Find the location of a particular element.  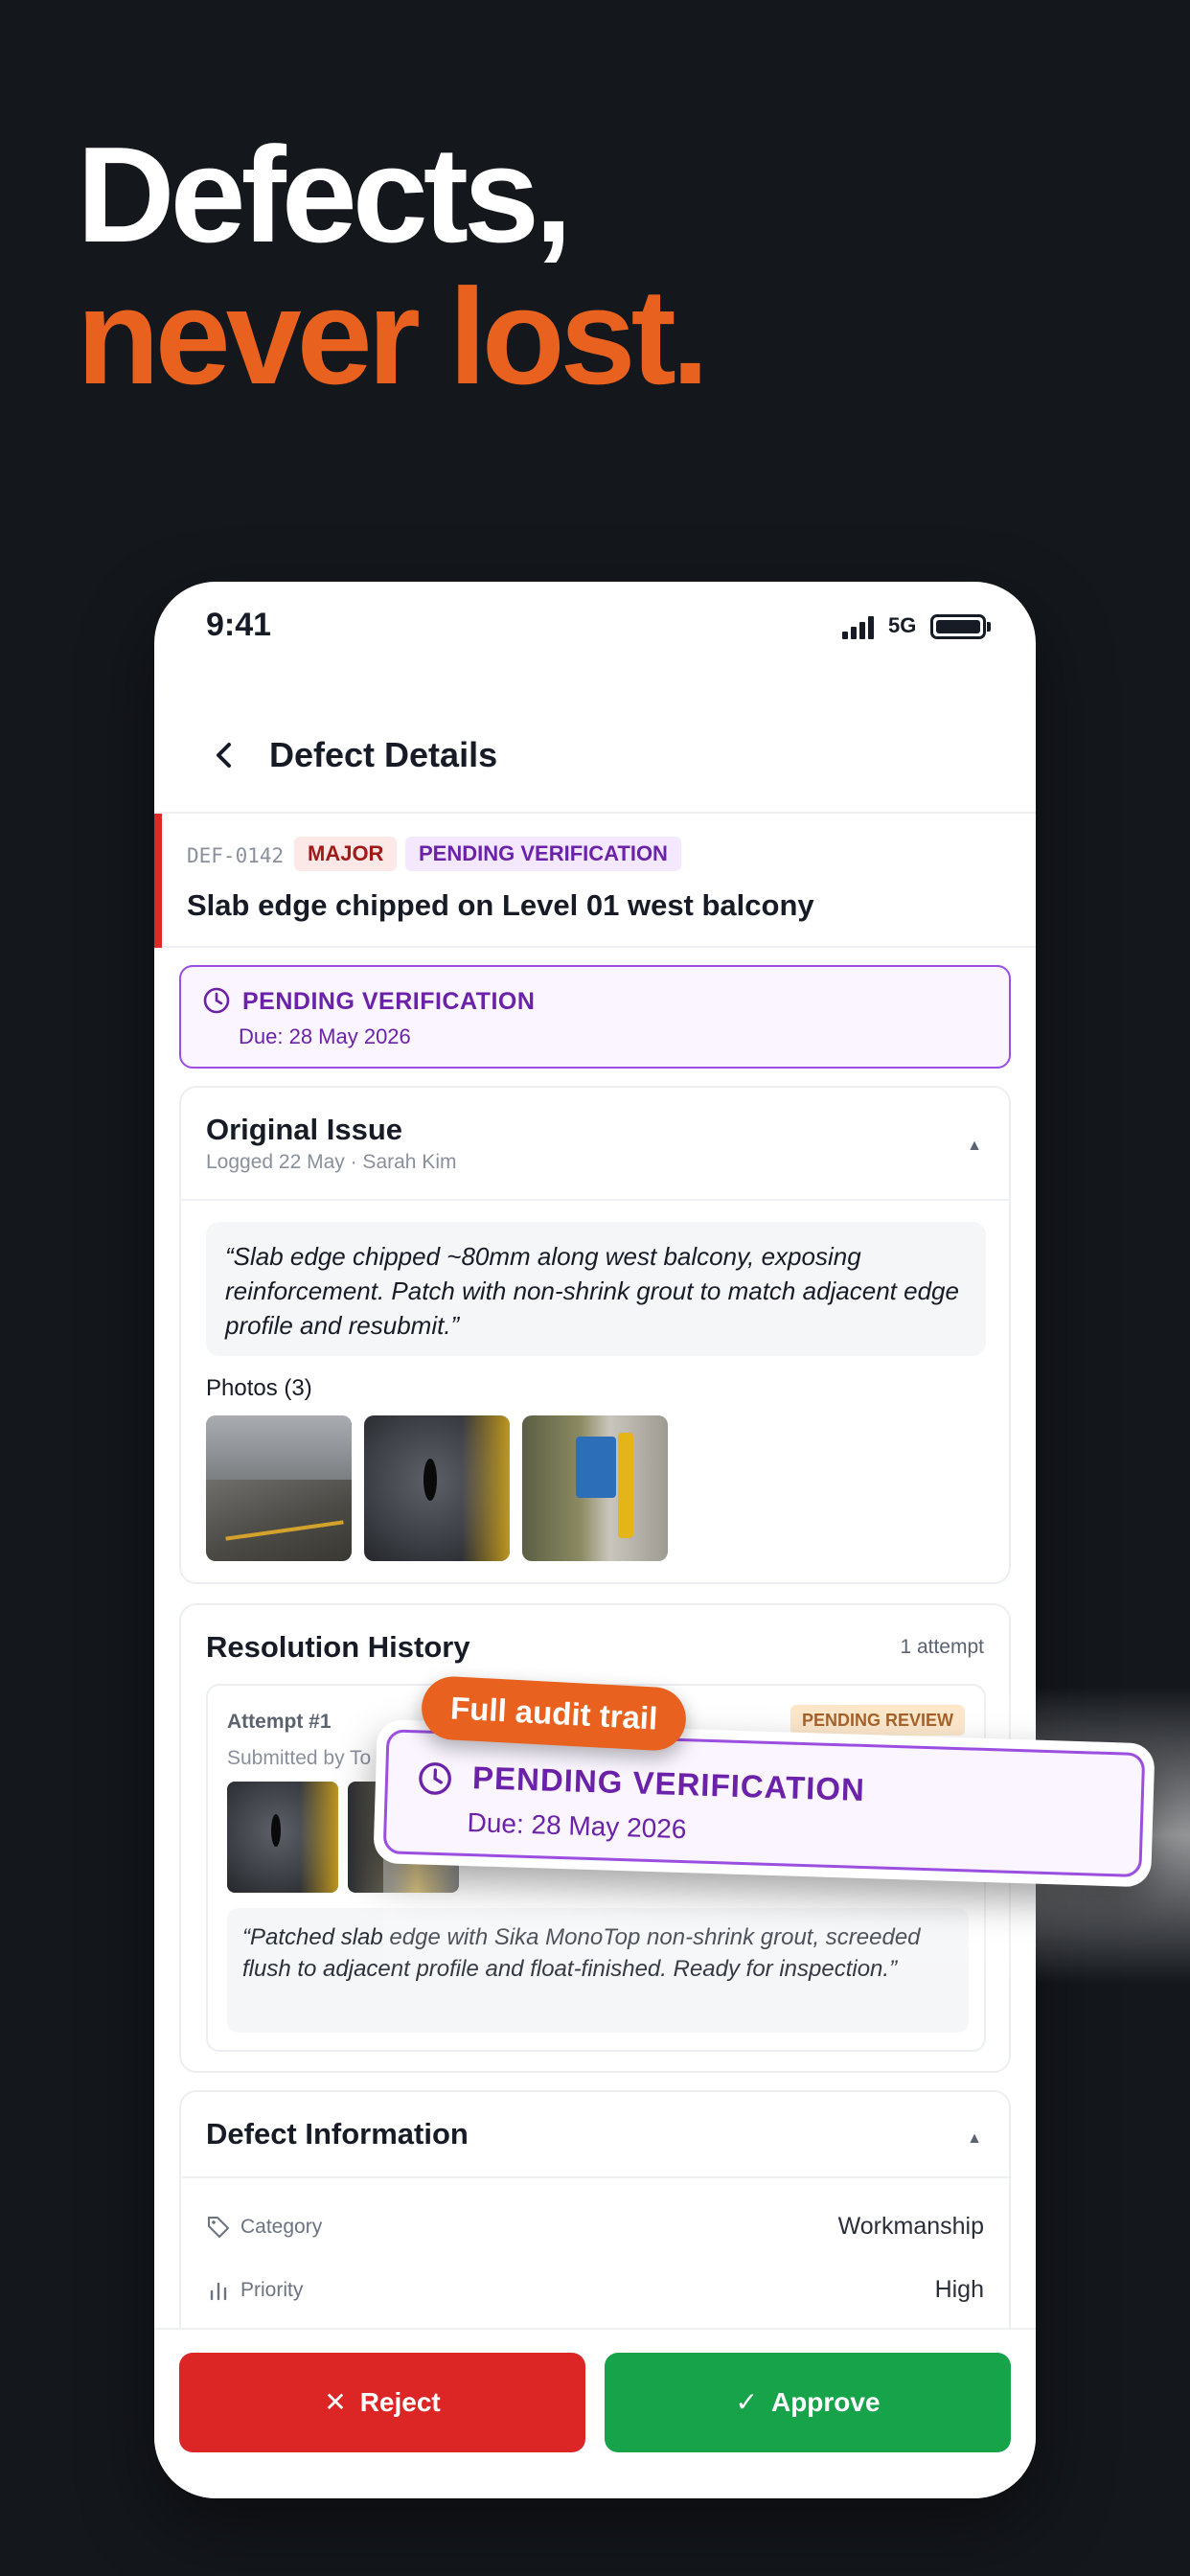

close-icon: ✕ is located at coordinates (335, 2402).